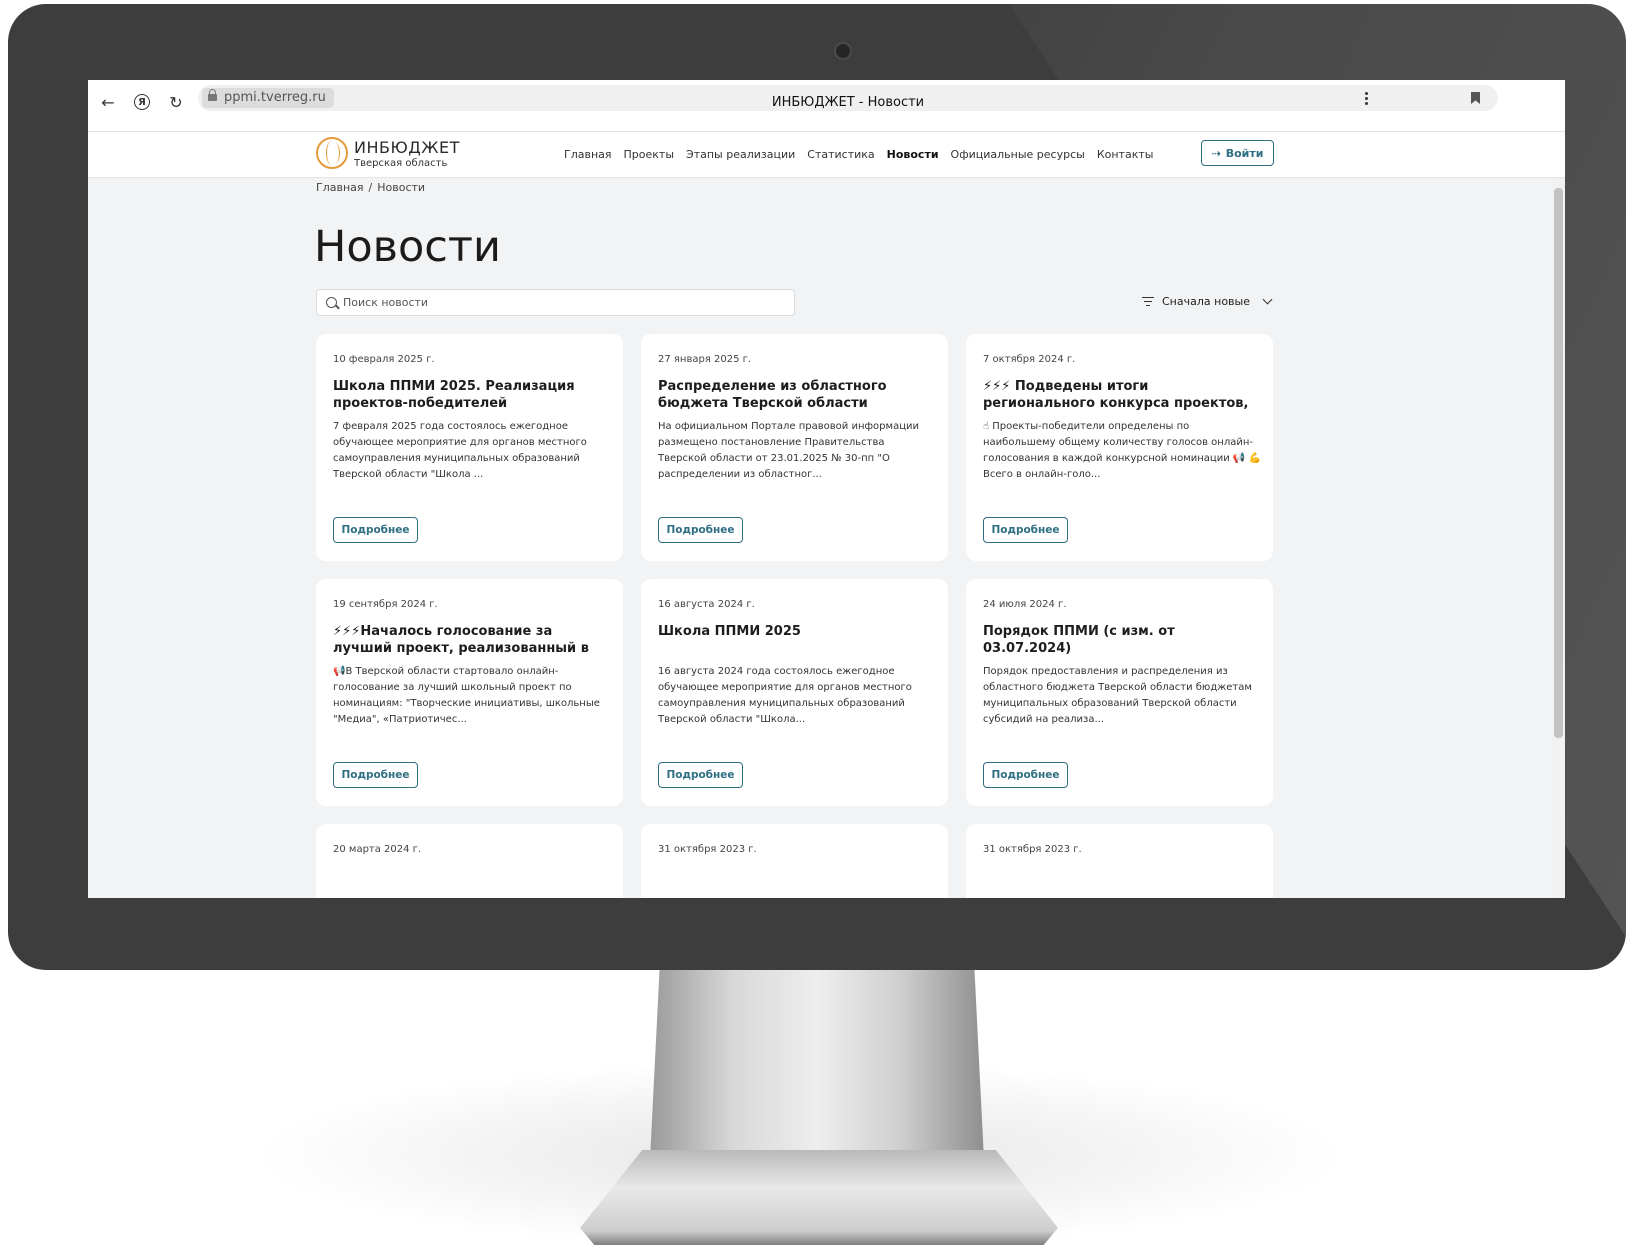 This screenshot has height=1253, width=1626. What do you see at coordinates (848, 102) in the screenshot?
I see `tab-title: ИНБЮДЖЕТ - Новости` at bounding box center [848, 102].